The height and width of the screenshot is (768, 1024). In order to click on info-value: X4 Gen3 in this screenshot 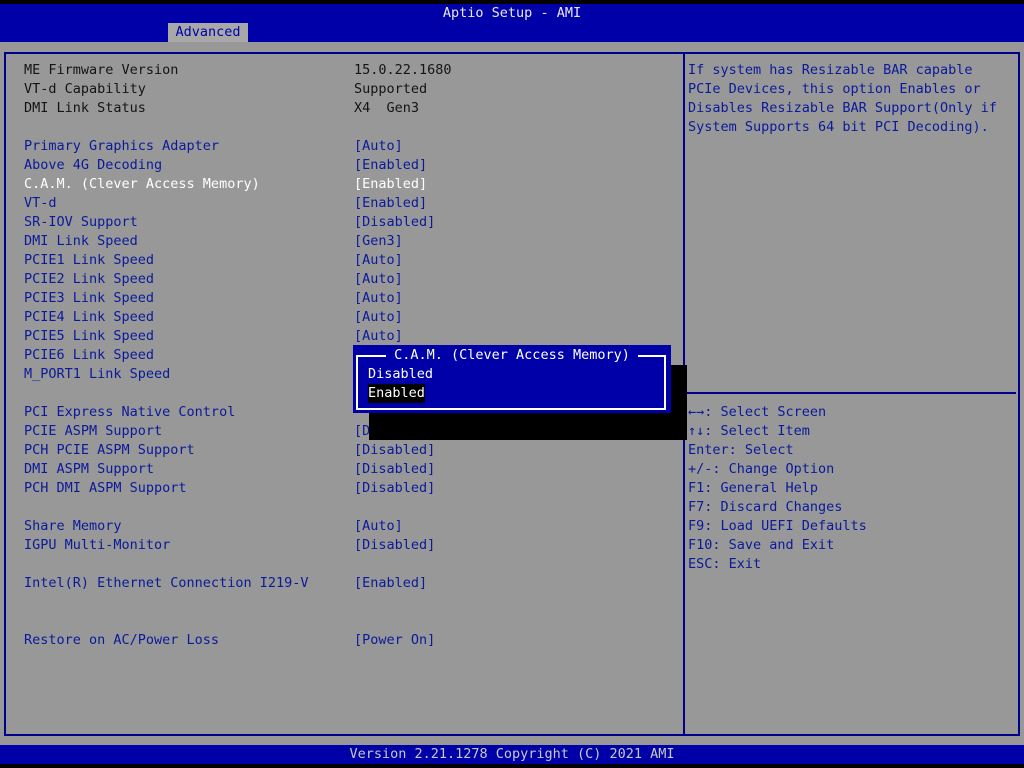, I will do `click(387, 108)`.